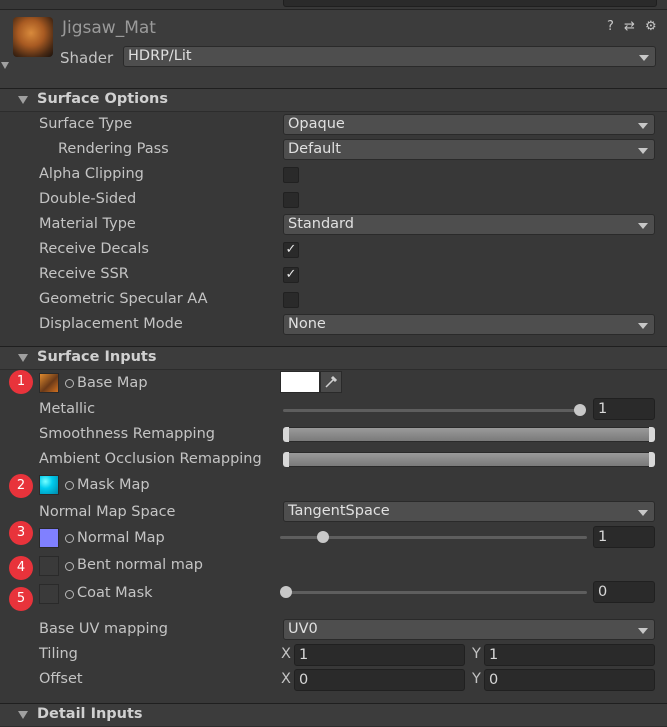 The height and width of the screenshot is (727, 667). Describe the element at coordinates (90, 714) in the screenshot. I see `section-title: Detail Inputs` at that location.